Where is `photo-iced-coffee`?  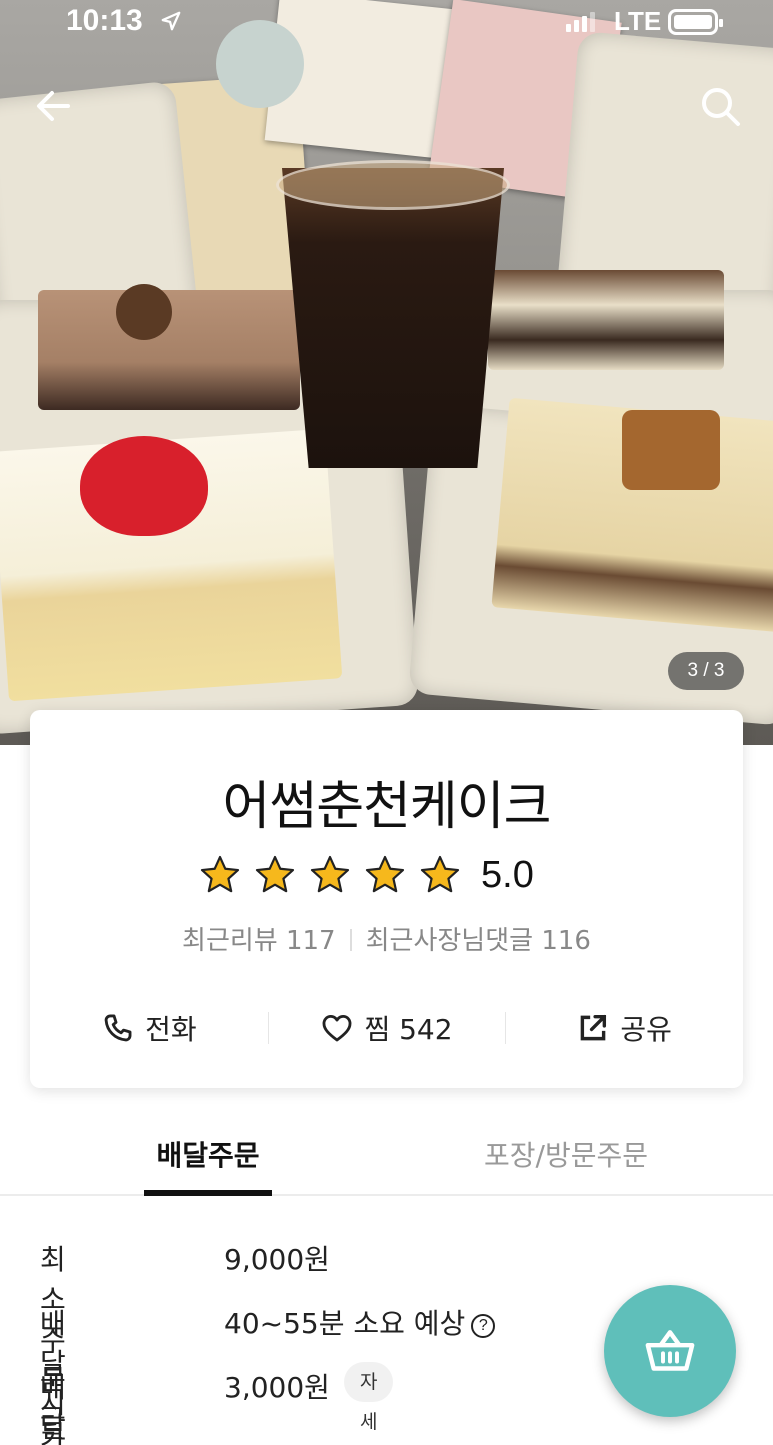 photo-iced-coffee is located at coordinates (393, 318).